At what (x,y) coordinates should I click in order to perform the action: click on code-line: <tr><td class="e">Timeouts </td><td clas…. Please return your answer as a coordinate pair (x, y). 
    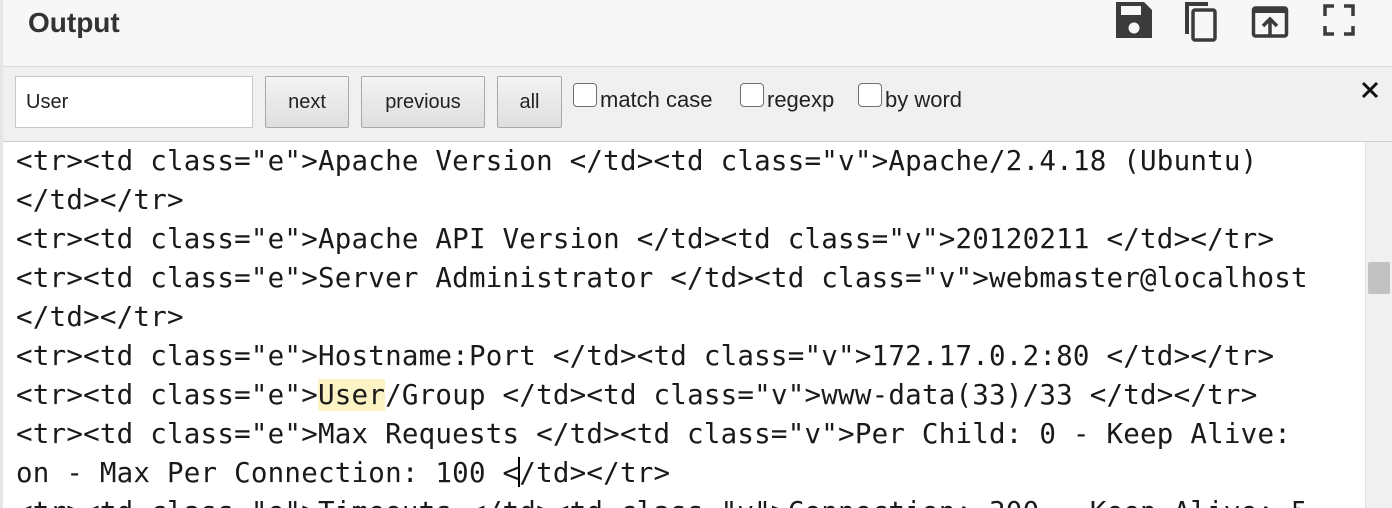
    Looking at the image, I should click on (662, 500).